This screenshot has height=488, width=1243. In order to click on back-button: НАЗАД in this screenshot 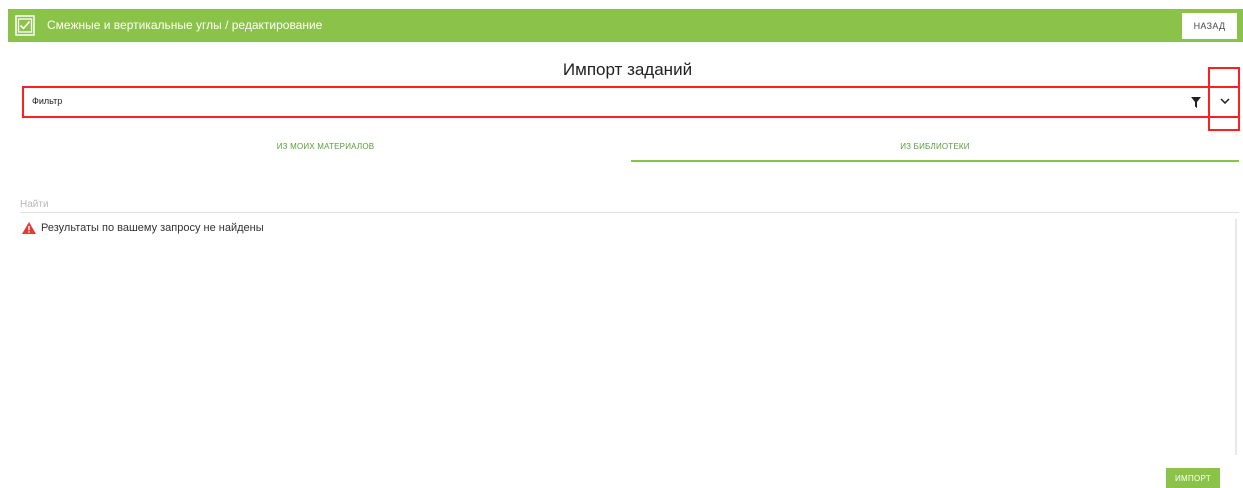, I will do `click(1209, 26)`.